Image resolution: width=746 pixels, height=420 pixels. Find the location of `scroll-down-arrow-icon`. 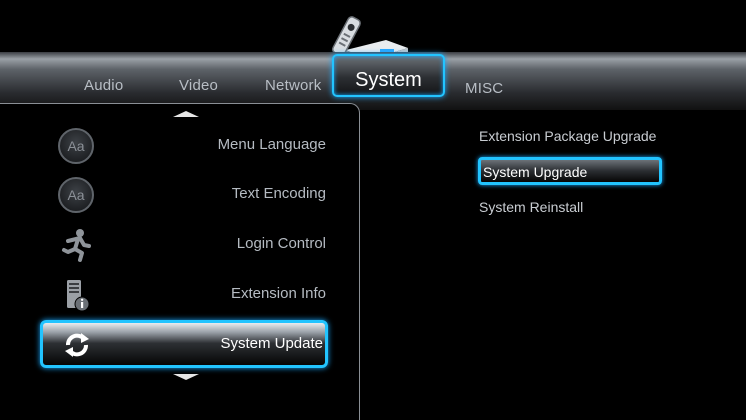

scroll-down-arrow-icon is located at coordinates (186, 377).